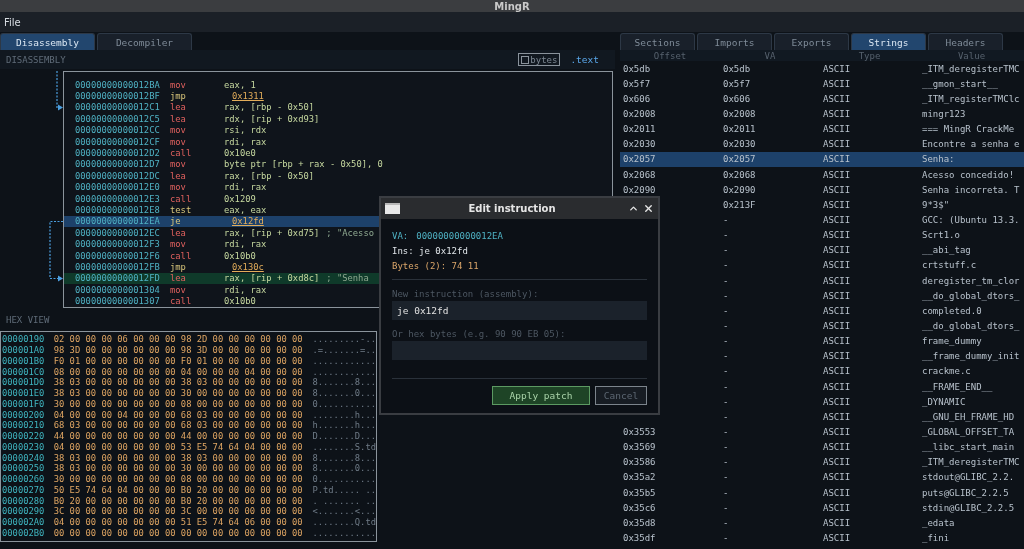 The image size is (1024, 549). Describe the element at coordinates (739, 144) in the screenshot. I see `table-cell-text: 0x2030` at that location.